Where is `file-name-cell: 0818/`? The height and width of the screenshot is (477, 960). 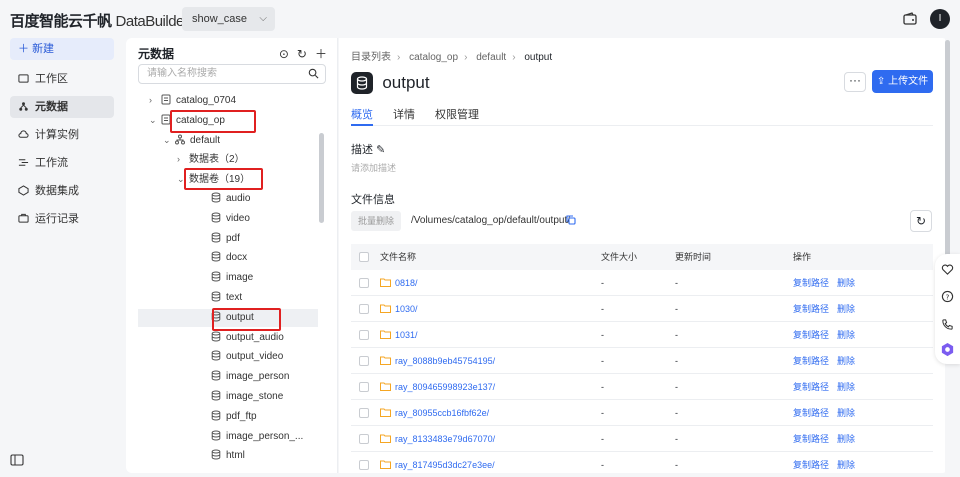 file-name-cell: 0818/ is located at coordinates (399, 283).